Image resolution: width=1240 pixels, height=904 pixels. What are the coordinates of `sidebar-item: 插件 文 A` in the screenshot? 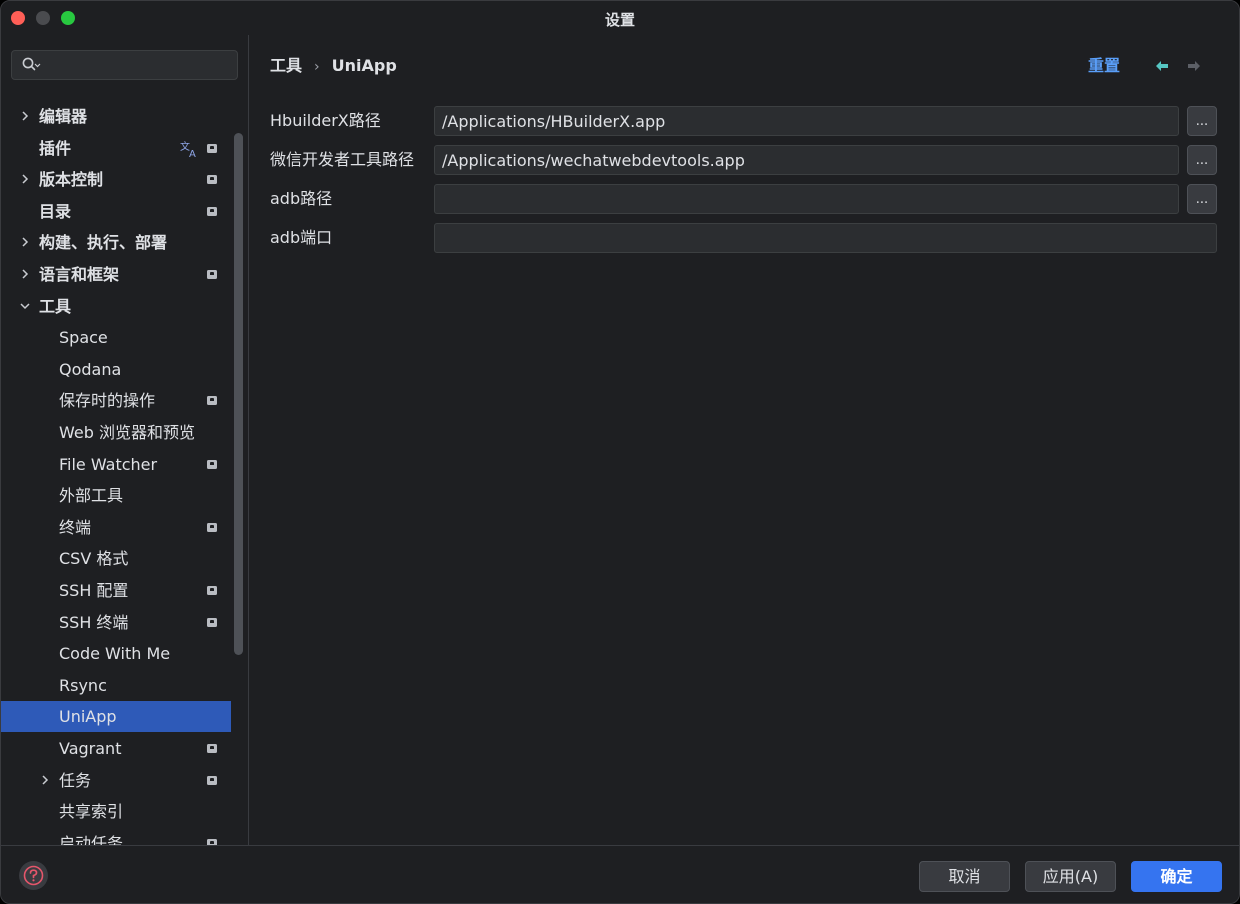 It's located at (116, 148).